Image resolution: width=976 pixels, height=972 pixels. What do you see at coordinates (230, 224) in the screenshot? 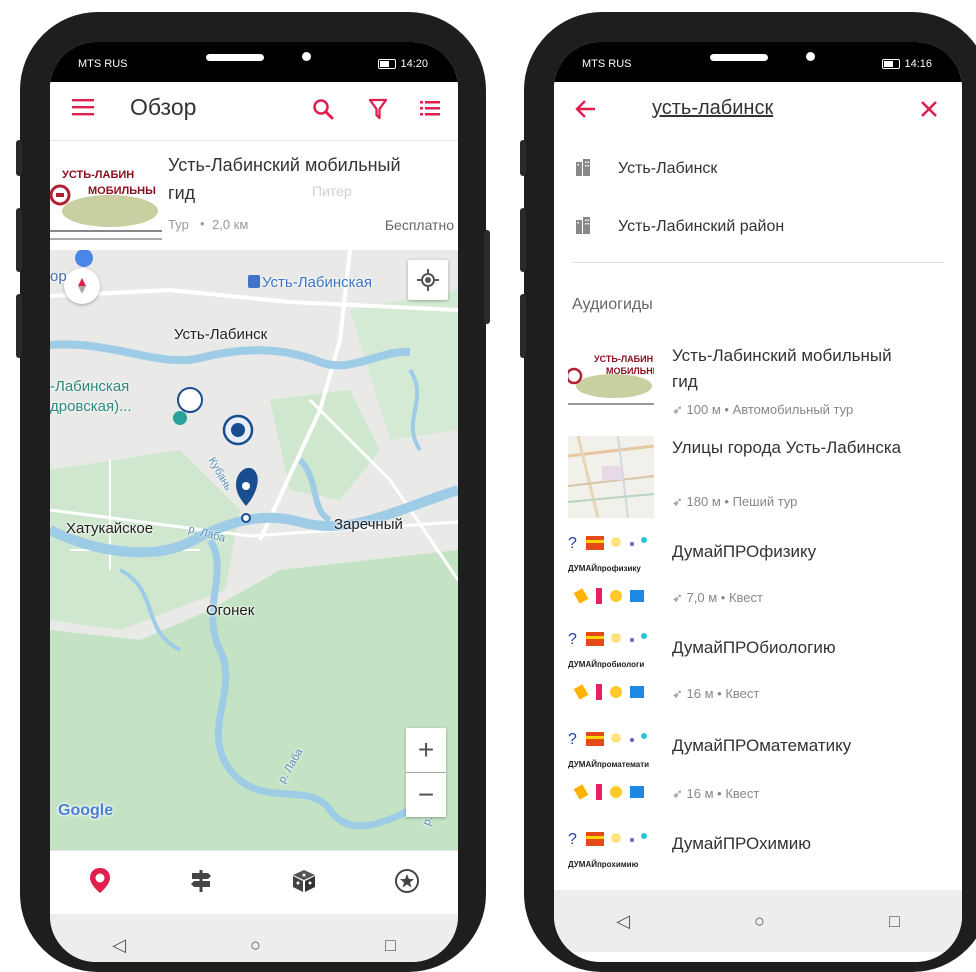
I see `tour-distance: 2,0 км` at bounding box center [230, 224].